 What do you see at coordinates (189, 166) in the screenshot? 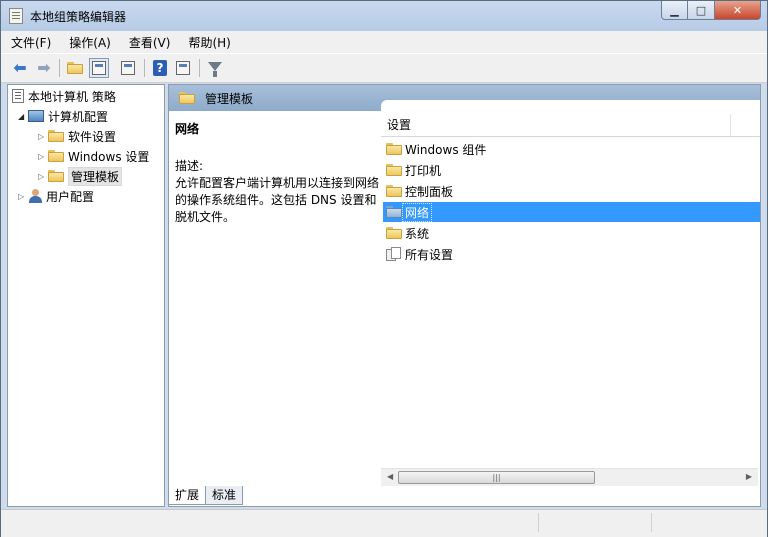
I see `description-label: 描述:` at bounding box center [189, 166].